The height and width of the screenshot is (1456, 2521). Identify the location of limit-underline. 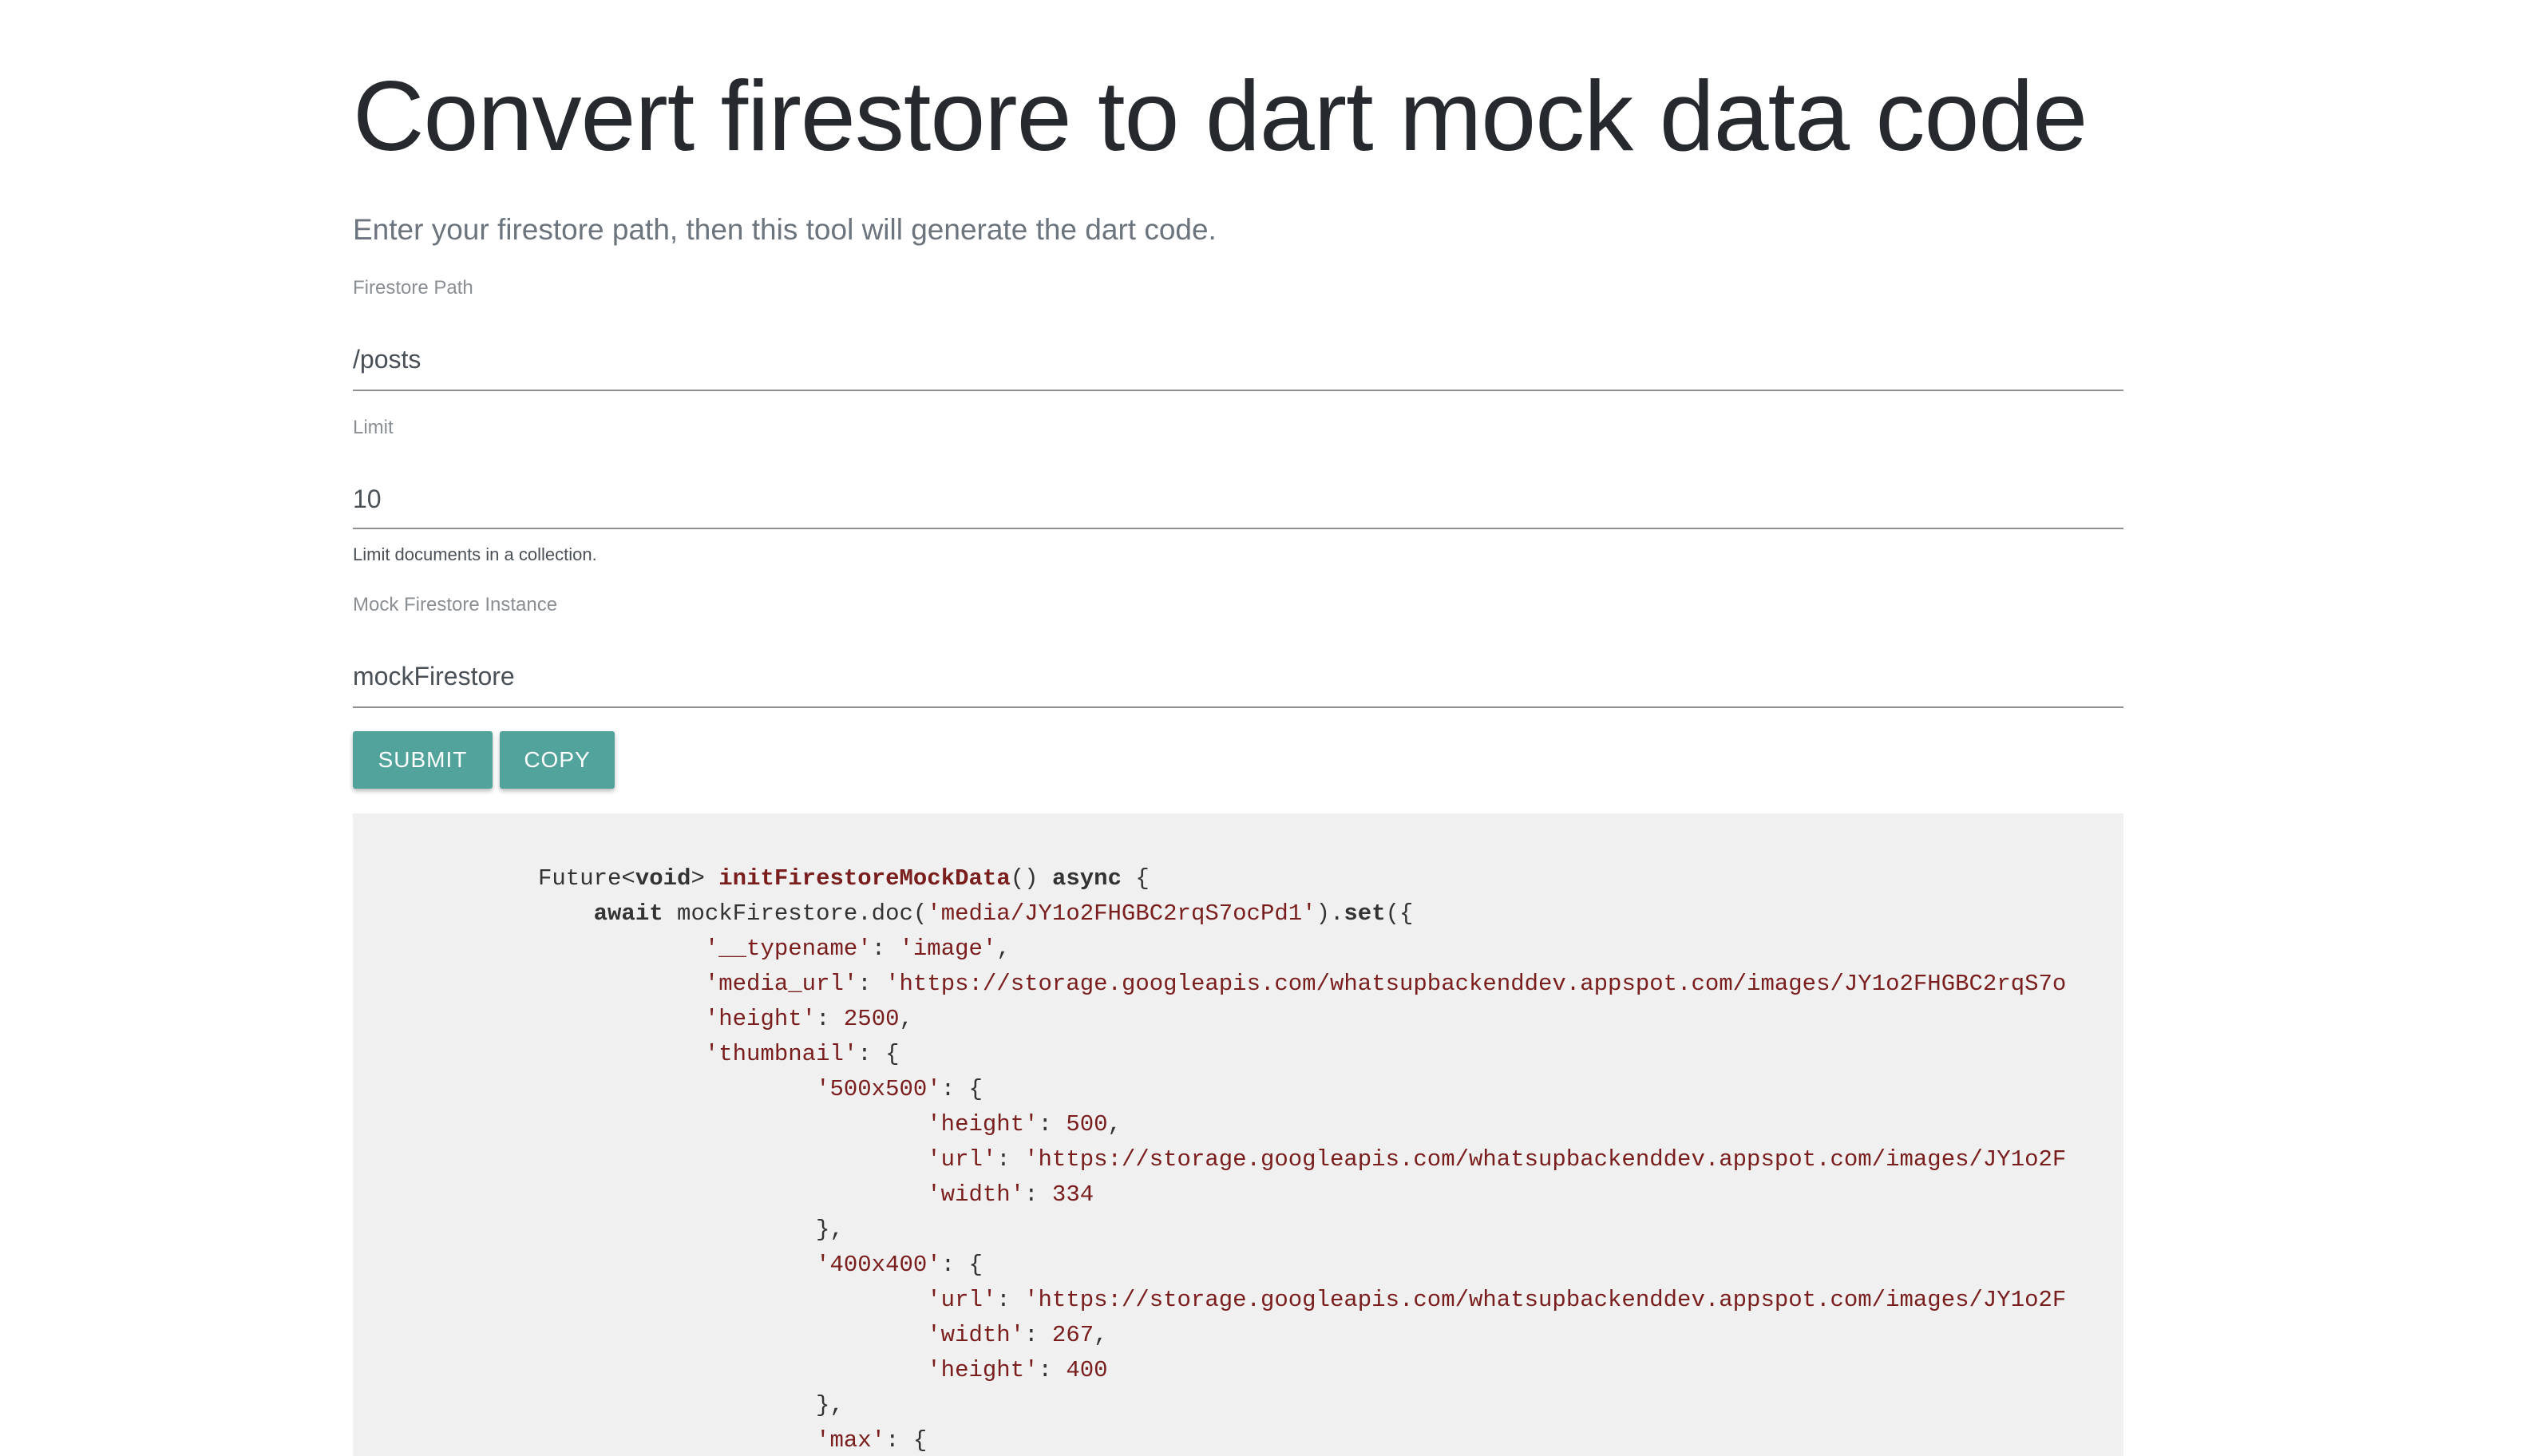
(1238, 528).